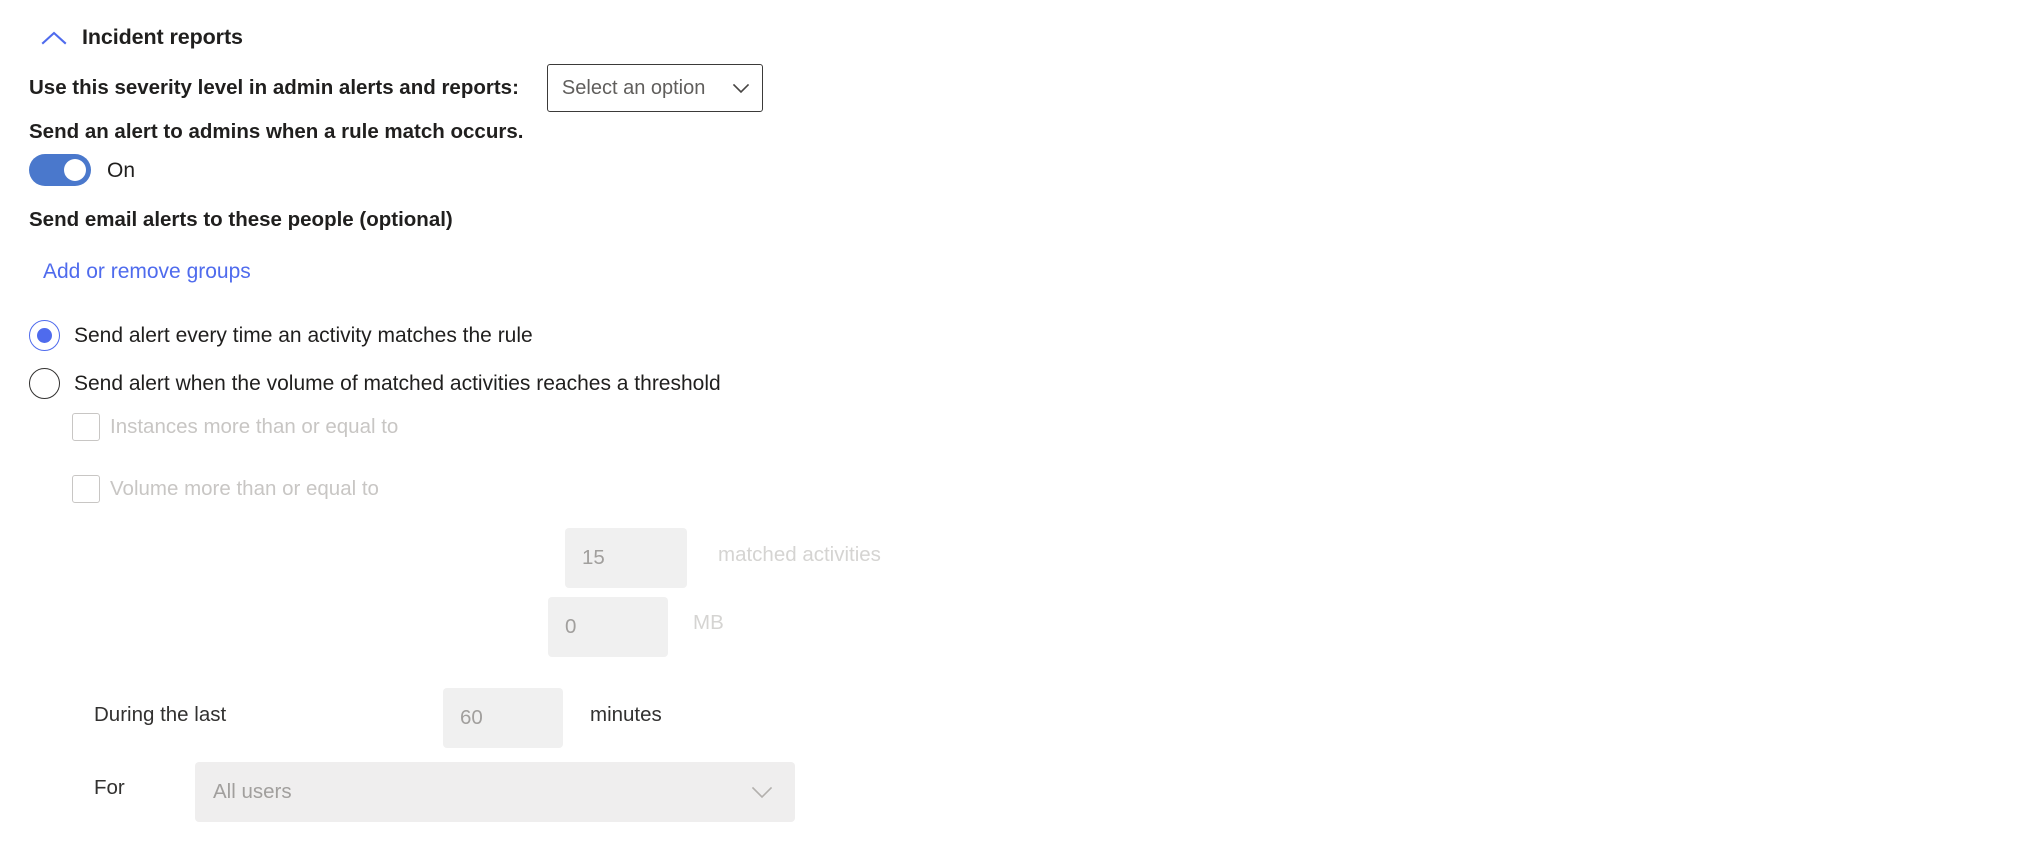 This screenshot has height=843, width=2032. I want to click on instances-checkbox-label: Instances more than or equal to, so click(254, 426).